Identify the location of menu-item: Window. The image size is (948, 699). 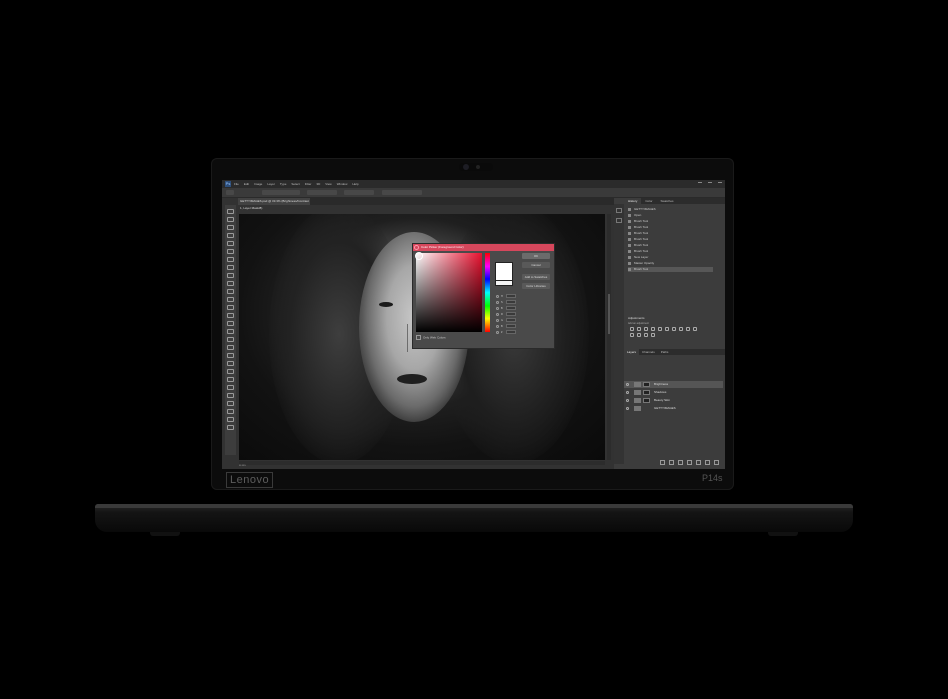
(342, 184).